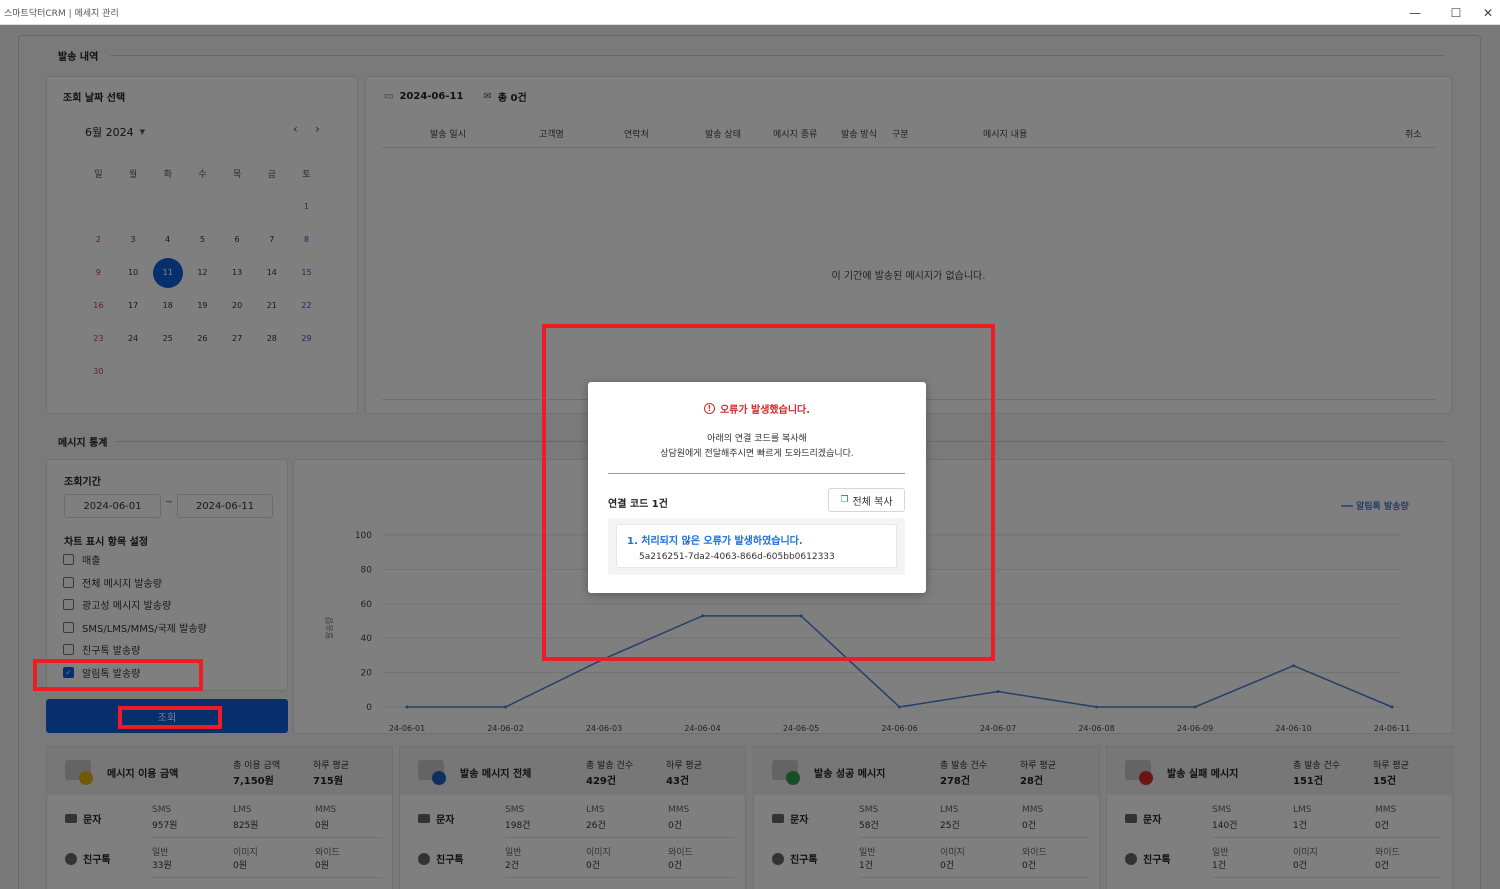  I want to click on window-titlebar: 스마트닥터CRM | 메세지 관리 — ☐ ✕, so click(750, 12).